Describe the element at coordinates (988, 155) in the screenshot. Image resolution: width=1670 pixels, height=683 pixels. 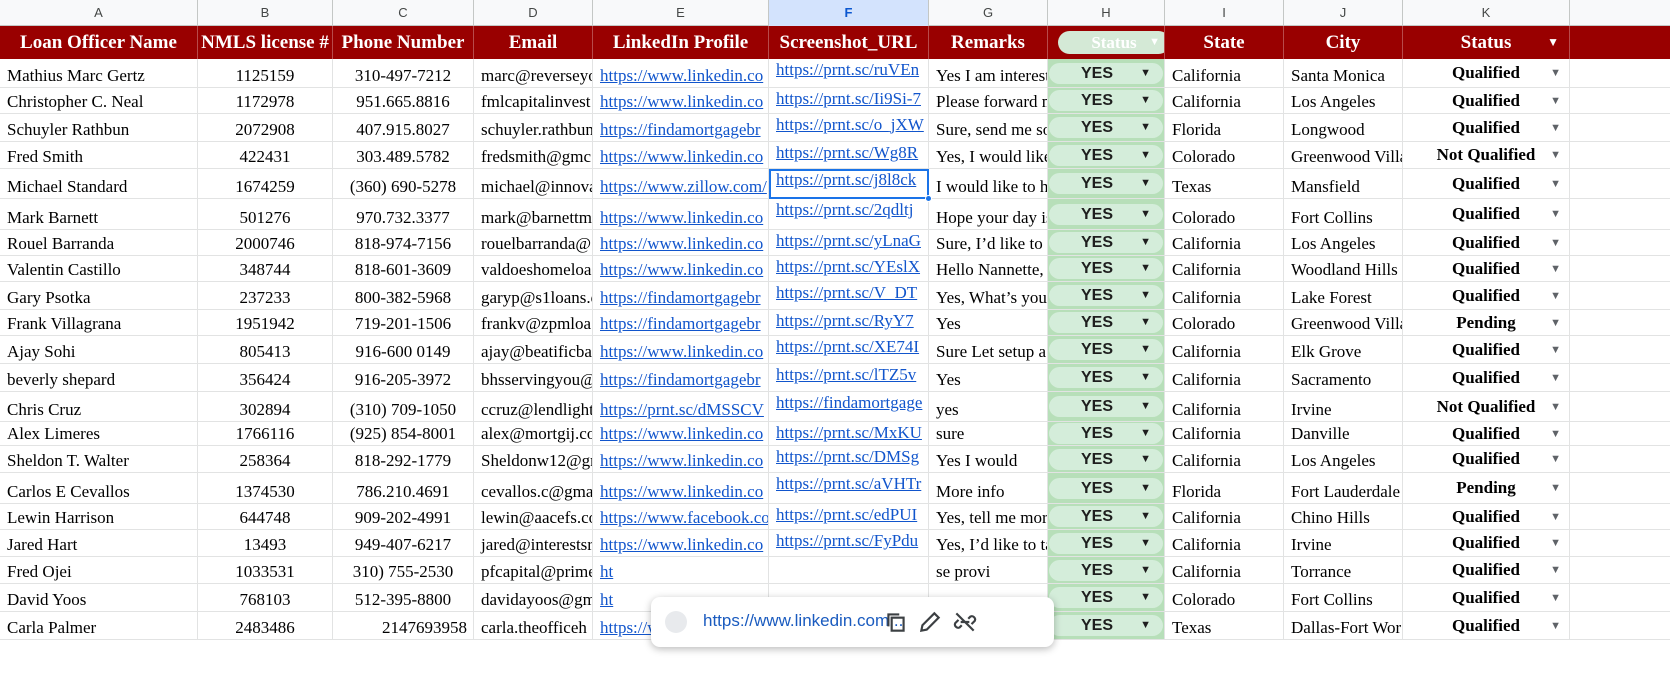
I see `remarks-cell: Yes, I would like` at that location.